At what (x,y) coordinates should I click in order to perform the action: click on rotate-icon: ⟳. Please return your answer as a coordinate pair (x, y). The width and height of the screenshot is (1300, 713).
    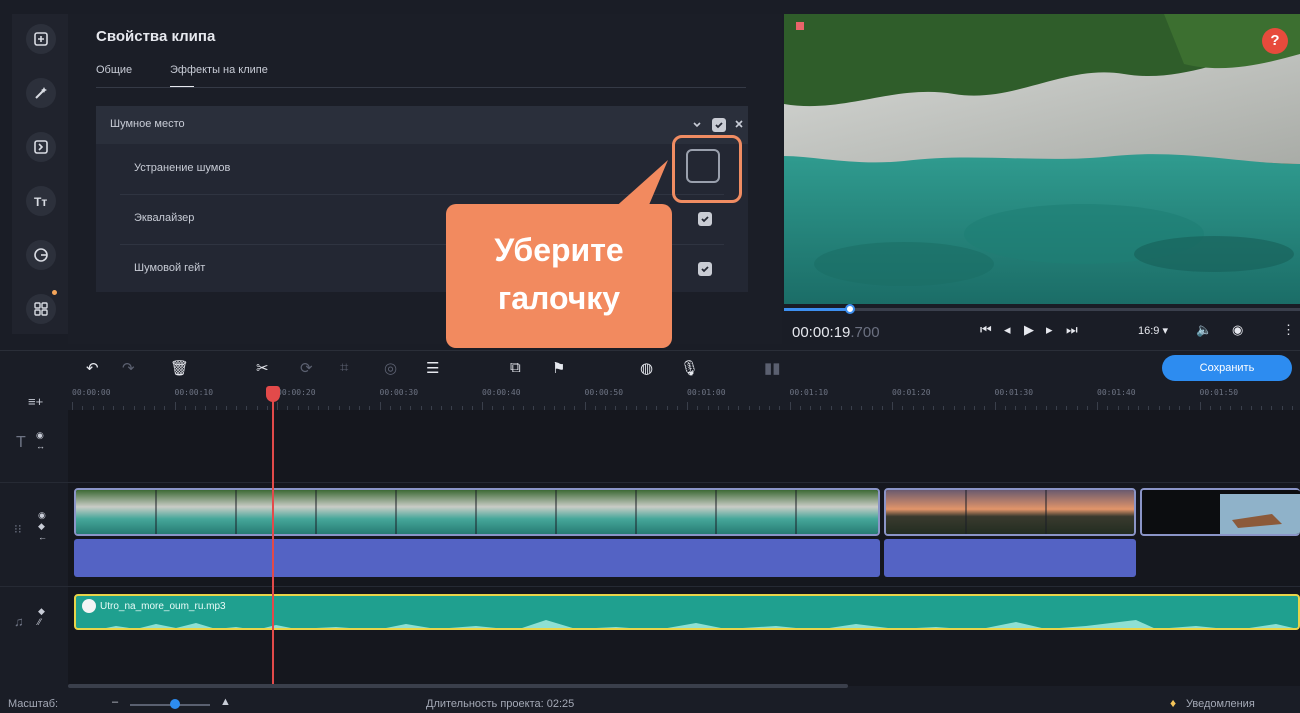
    Looking at the image, I should click on (306, 368).